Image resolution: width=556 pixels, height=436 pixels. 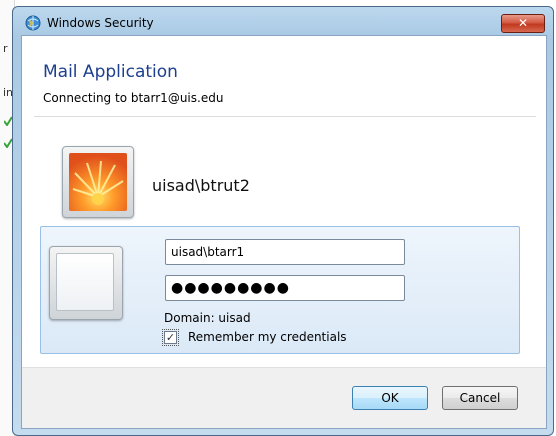 I want to click on remember-checkbox: ✓, so click(x=170, y=337).